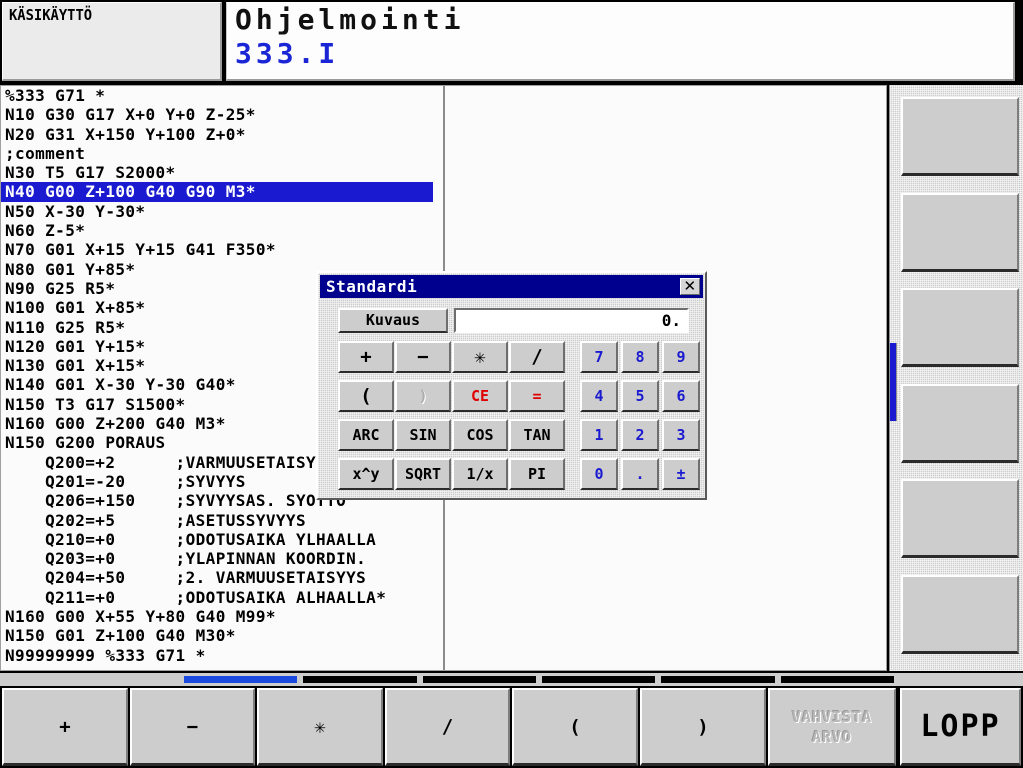 This screenshot has width=1023, height=768. Describe the element at coordinates (640, 396) in the screenshot. I see `calc-key-5: 5` at that location.